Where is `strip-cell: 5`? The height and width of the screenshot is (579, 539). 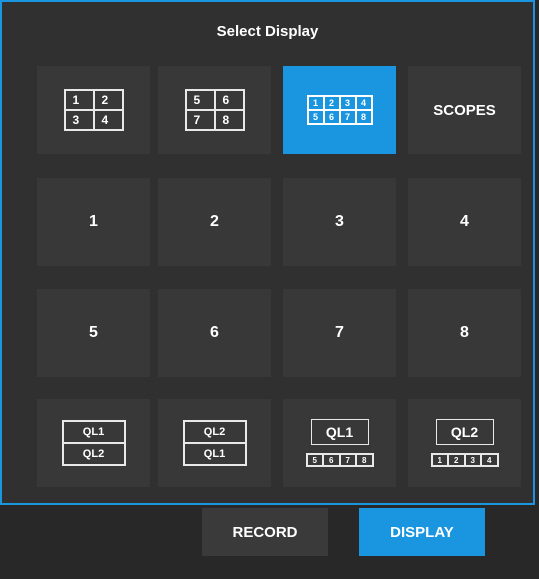
strip-cell: 5 is located at coordinates (314, 460).